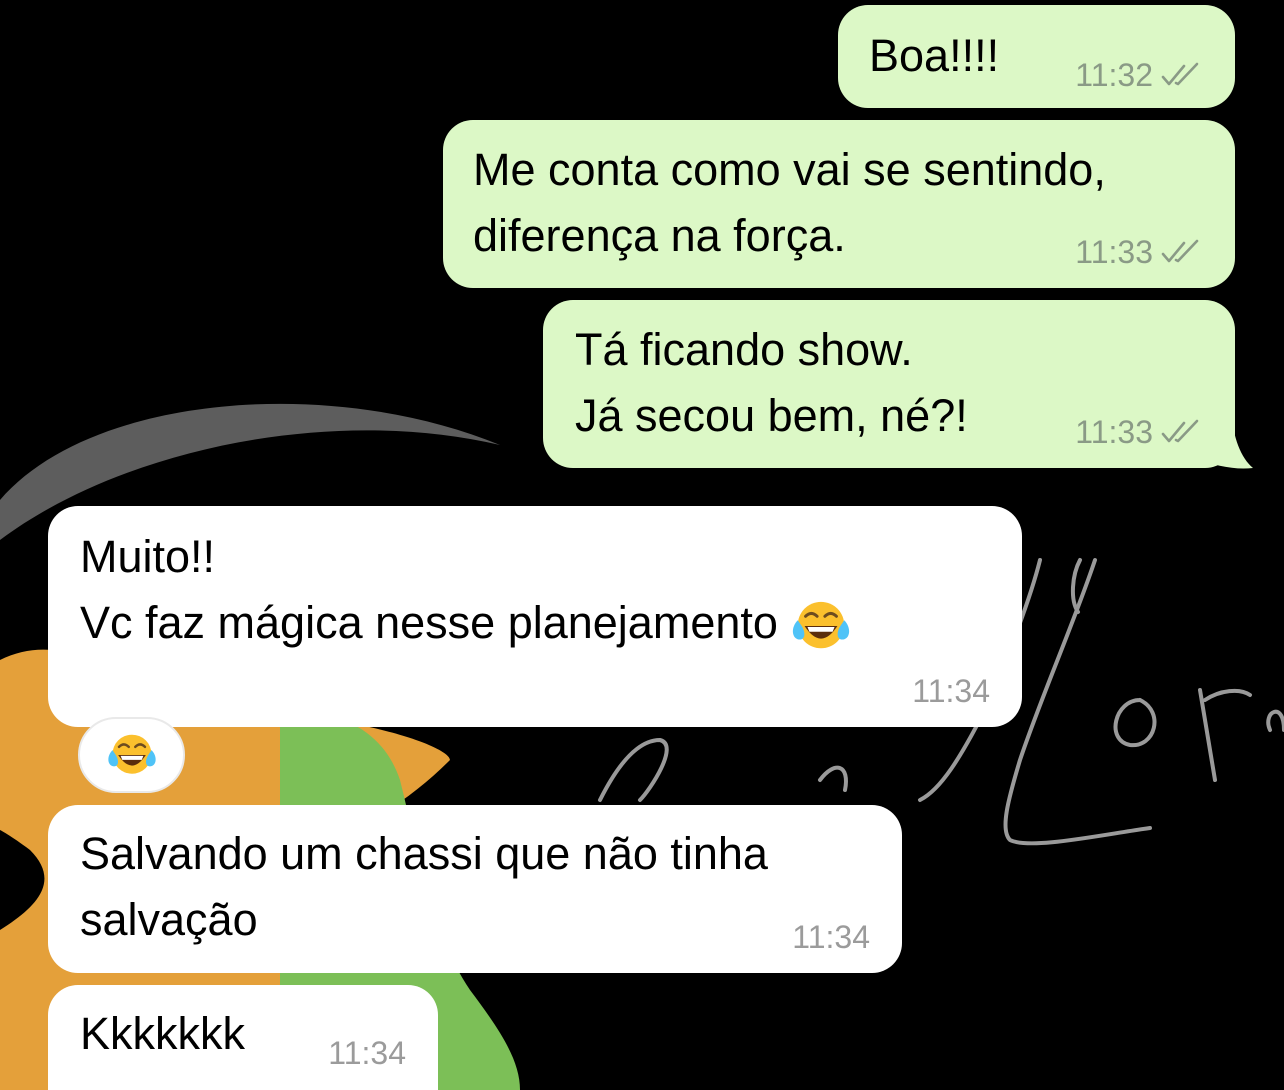  Describe the element at coordinates (148, 556) in the screenshot. I see `message-text-line: Muito!!` at that location.